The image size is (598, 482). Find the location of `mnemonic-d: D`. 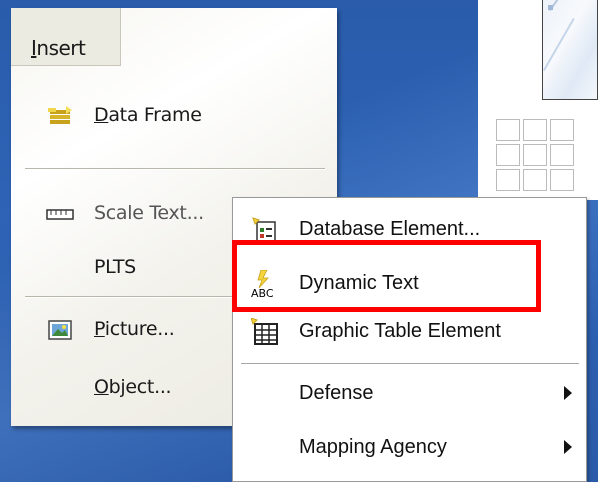

mnemonic-d: D is located at coordinates (101, 115).